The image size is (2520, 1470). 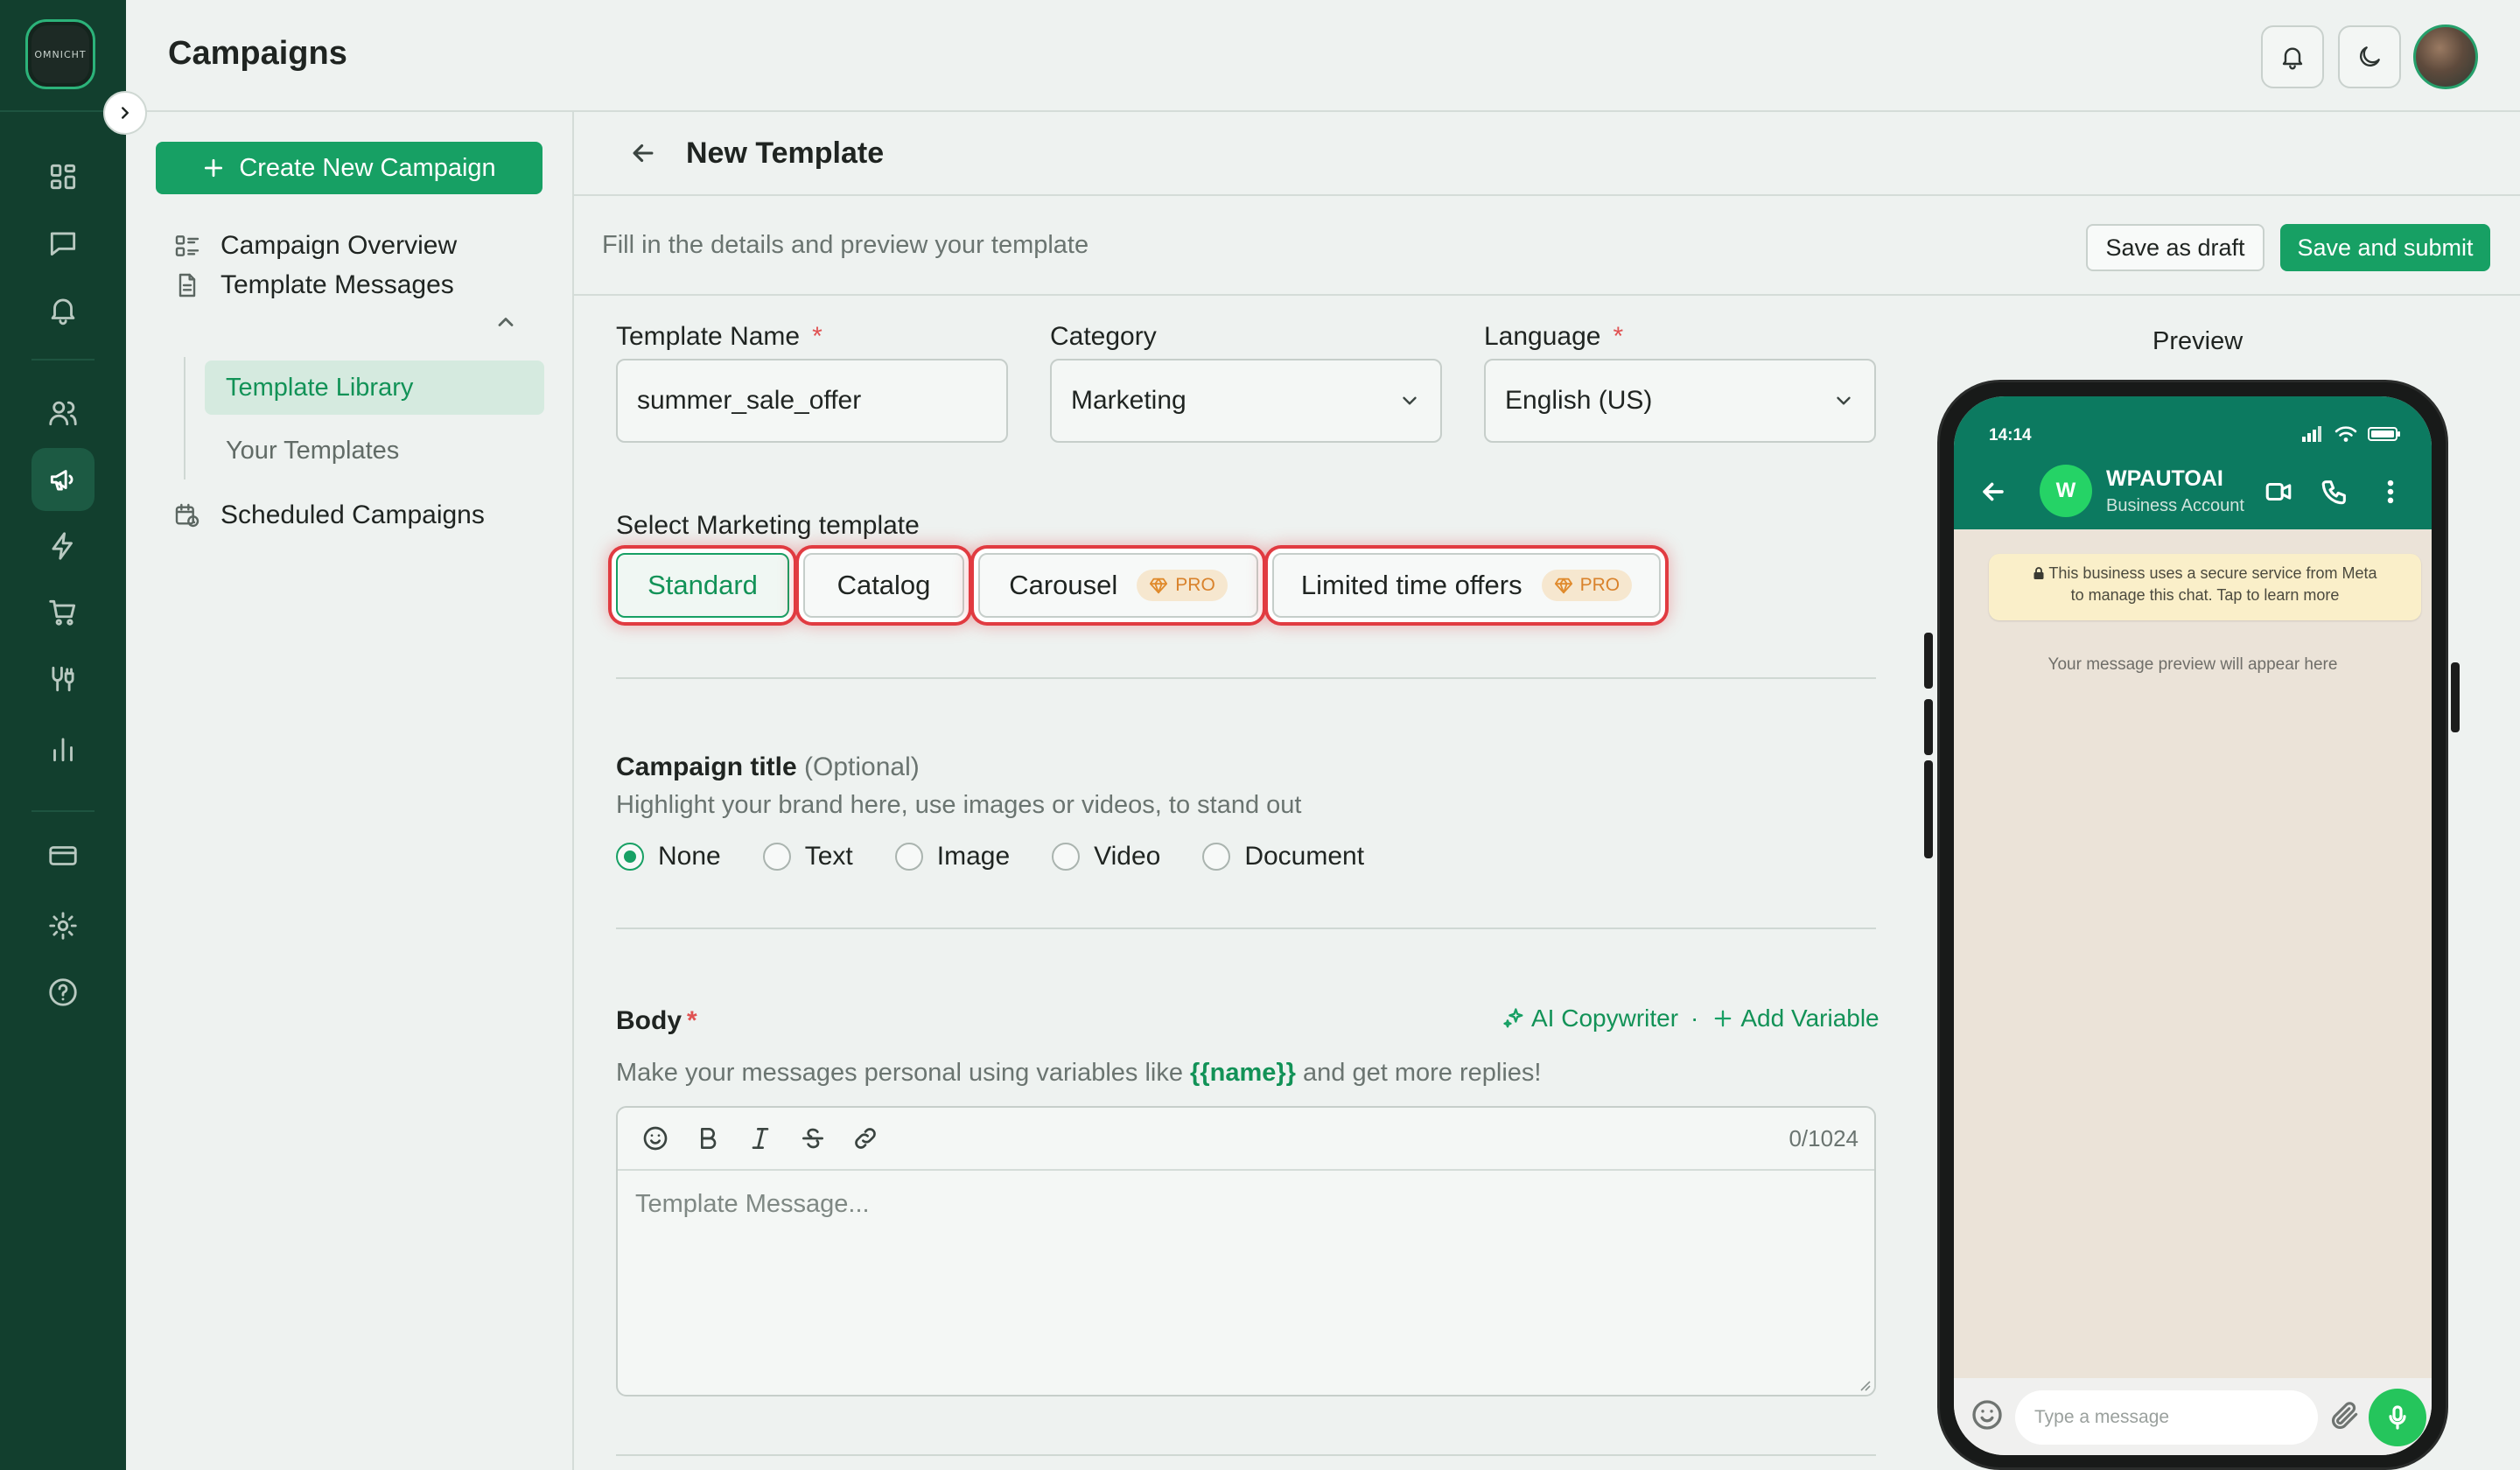 I want to click on chat-icon, so click(x=63, y=244).